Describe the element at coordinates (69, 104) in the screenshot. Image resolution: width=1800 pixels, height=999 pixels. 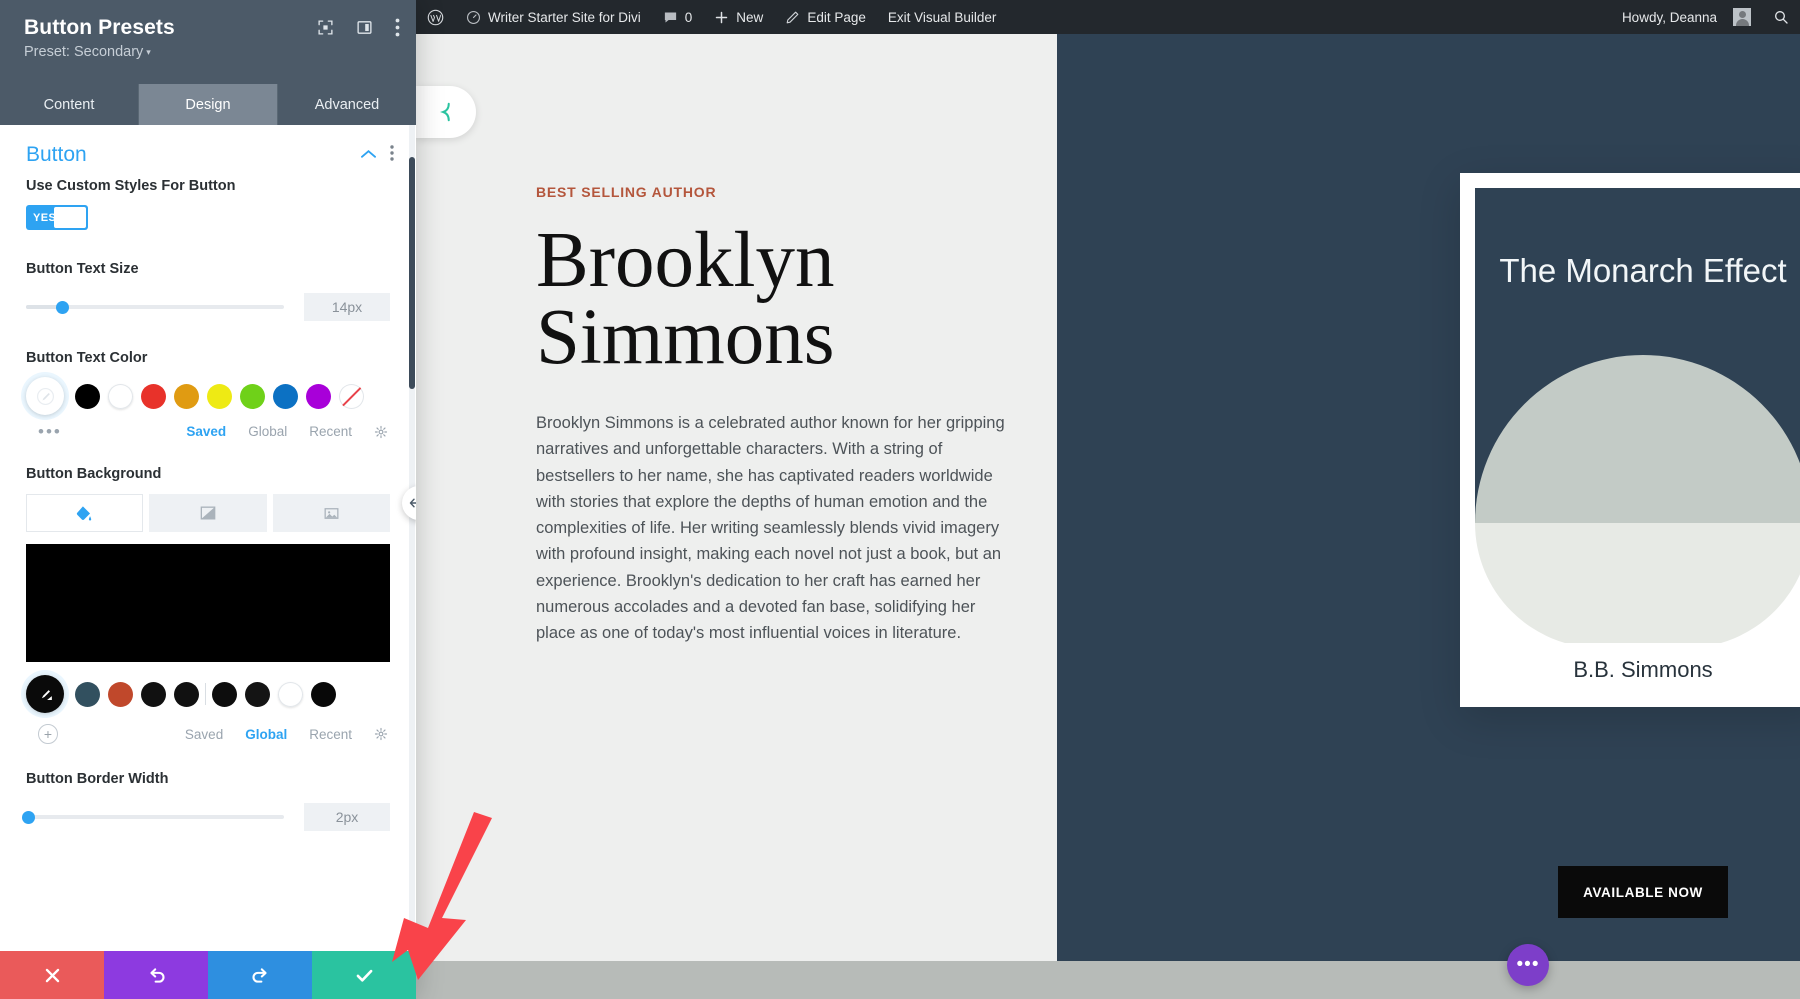
I see `tab-content: Content` at that location.